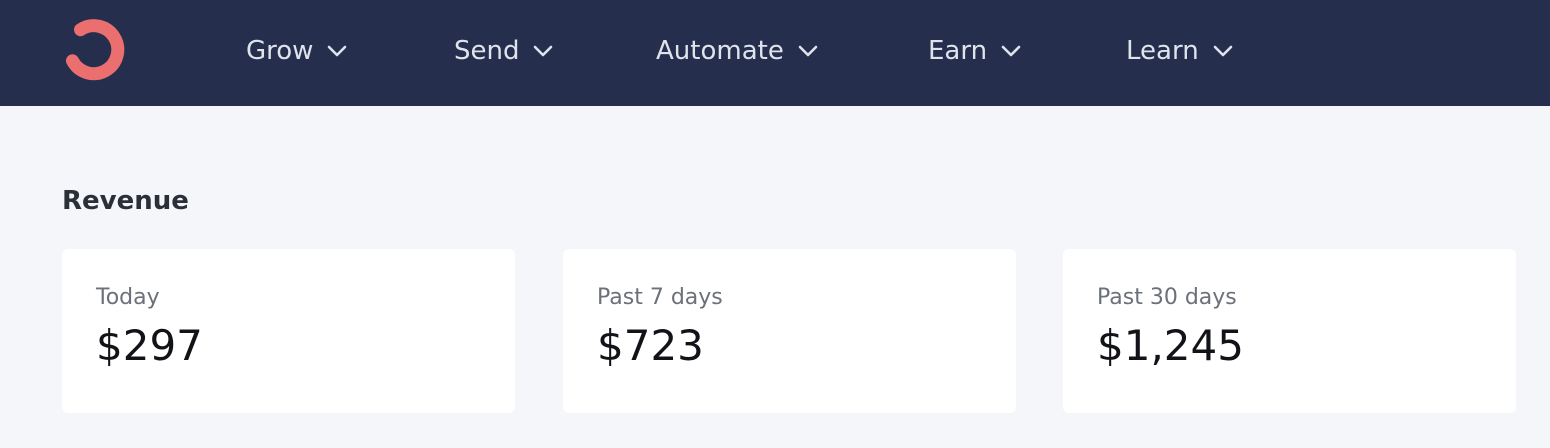 The height and width of the screenshot is (448, 1550). Describe the element at coordinates (650, 345) in the screenshot. I see `card-value: $723` at that location.